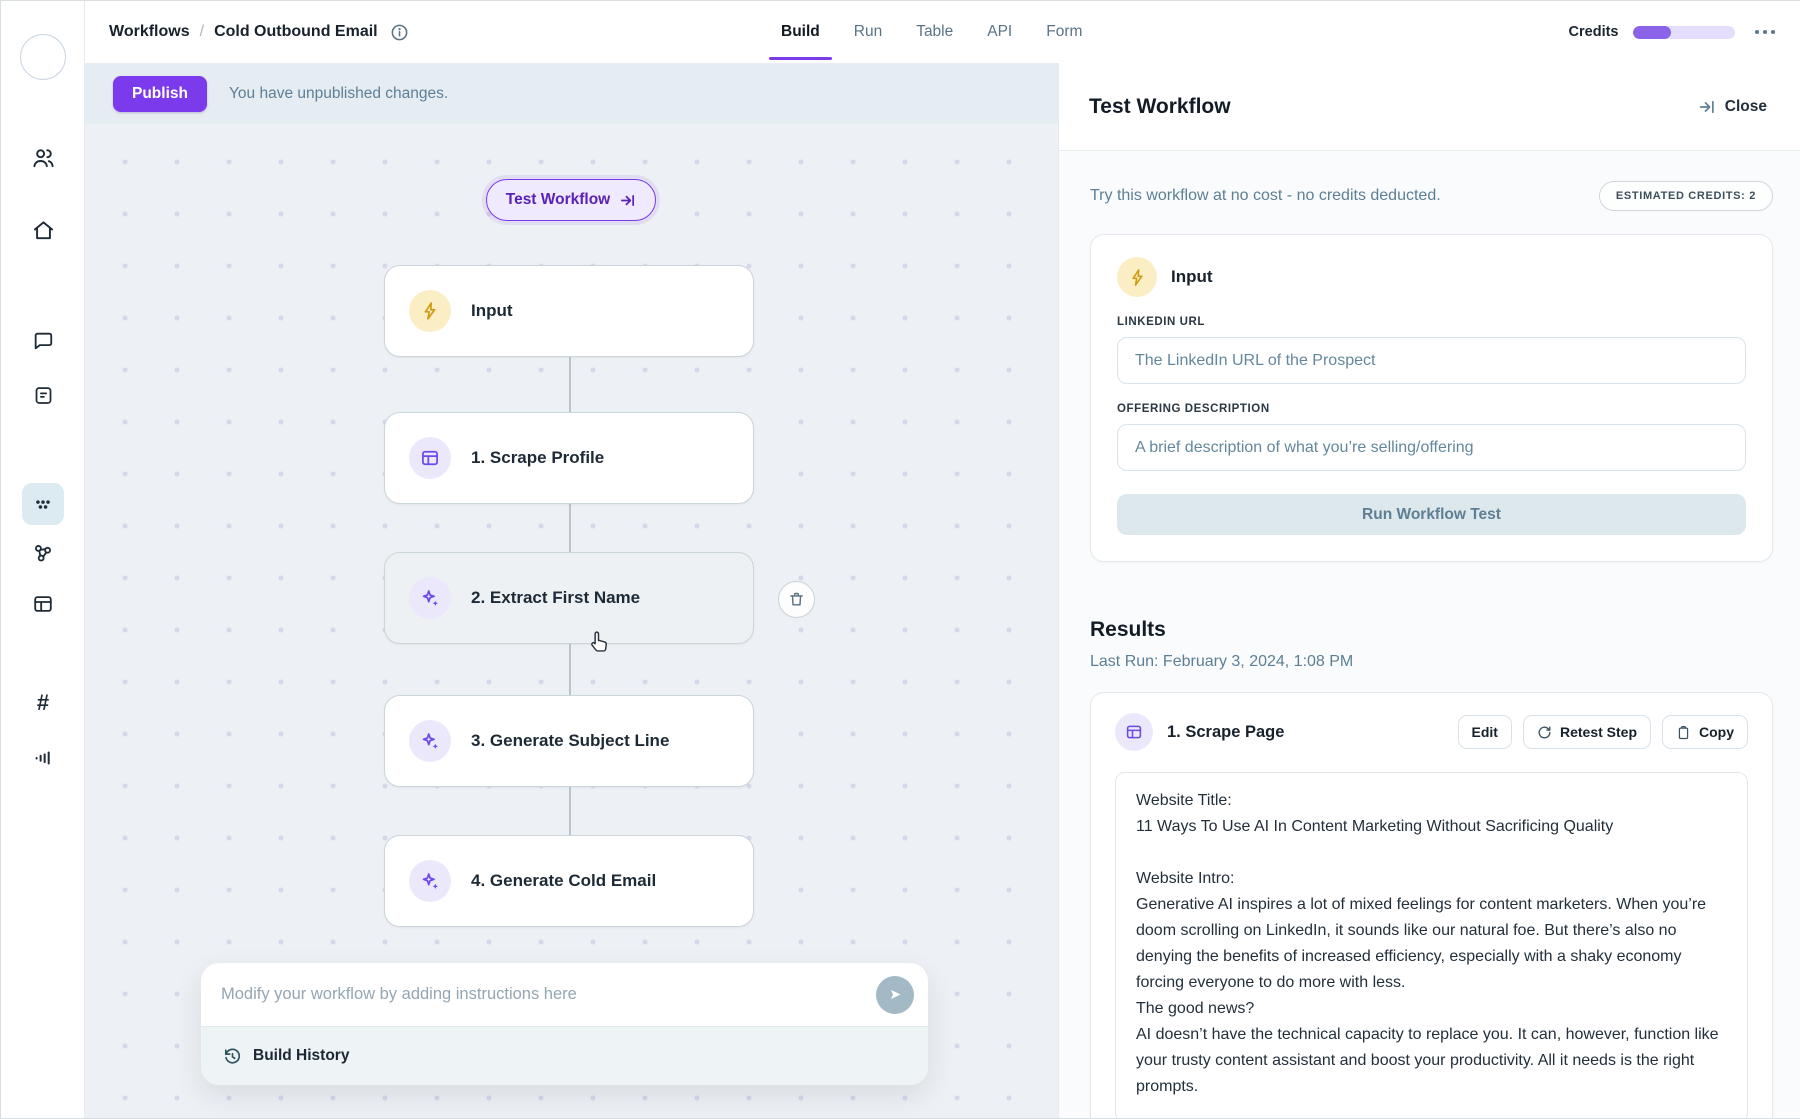 The height and width of the screenshot is (1119, 1800). What do you see at coordinates (1431, 447) in the screenshot?
I see `offering-description-input` at bounding box center [1431, 447].